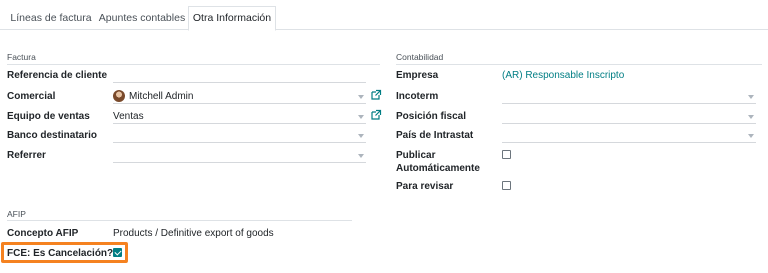  Describe the element at coordinates (629, 142) in the screenshot. I see `pais-intrastat-select` at that location.